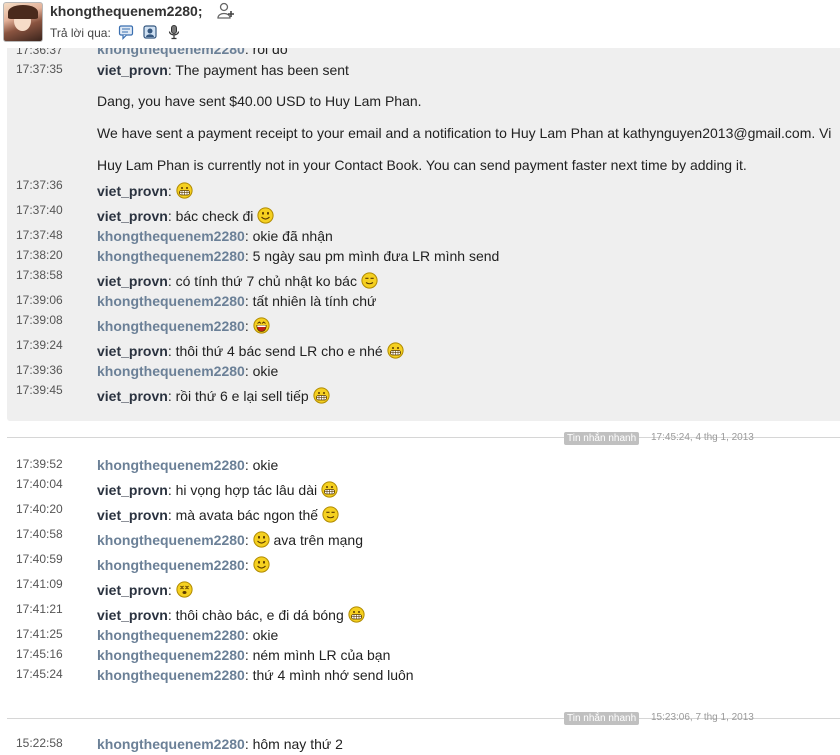 Image resolution: width=840 pixels, height=755 pixels. What do you see at coordinates (279, 351) in the screenshot?
I see `message-text: thôi thứ 4 bác send LR cho e nhé` at bounding box center [279, 351].